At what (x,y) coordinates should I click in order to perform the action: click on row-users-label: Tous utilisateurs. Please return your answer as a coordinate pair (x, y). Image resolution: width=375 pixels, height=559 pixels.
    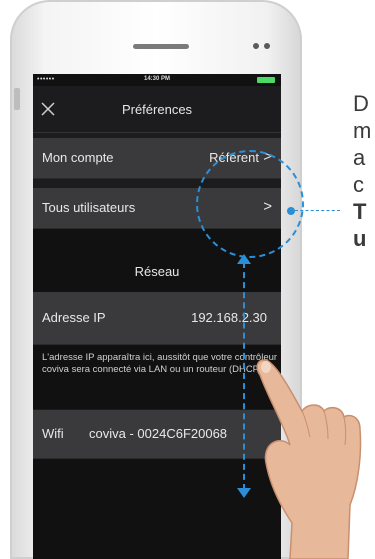
    Looking at the image, I should click on (89, 207).